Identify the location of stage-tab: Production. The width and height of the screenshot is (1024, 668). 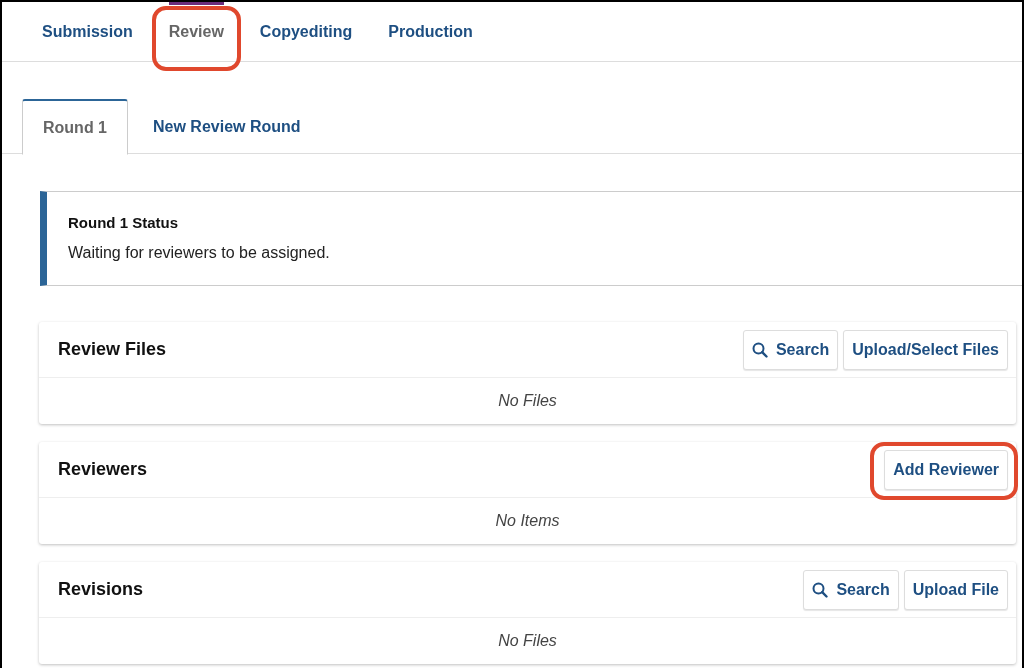
(430, 31).